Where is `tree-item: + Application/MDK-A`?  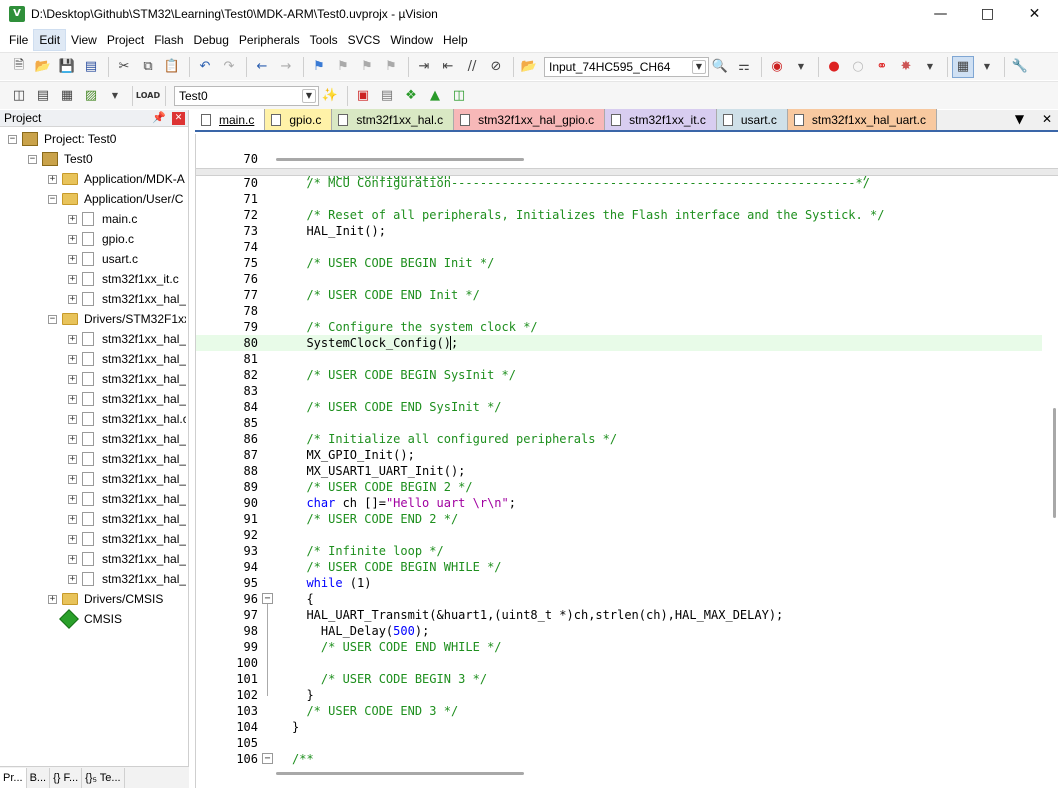 tree-item: + Application/MDK-A is located at coordinates (116, 179).